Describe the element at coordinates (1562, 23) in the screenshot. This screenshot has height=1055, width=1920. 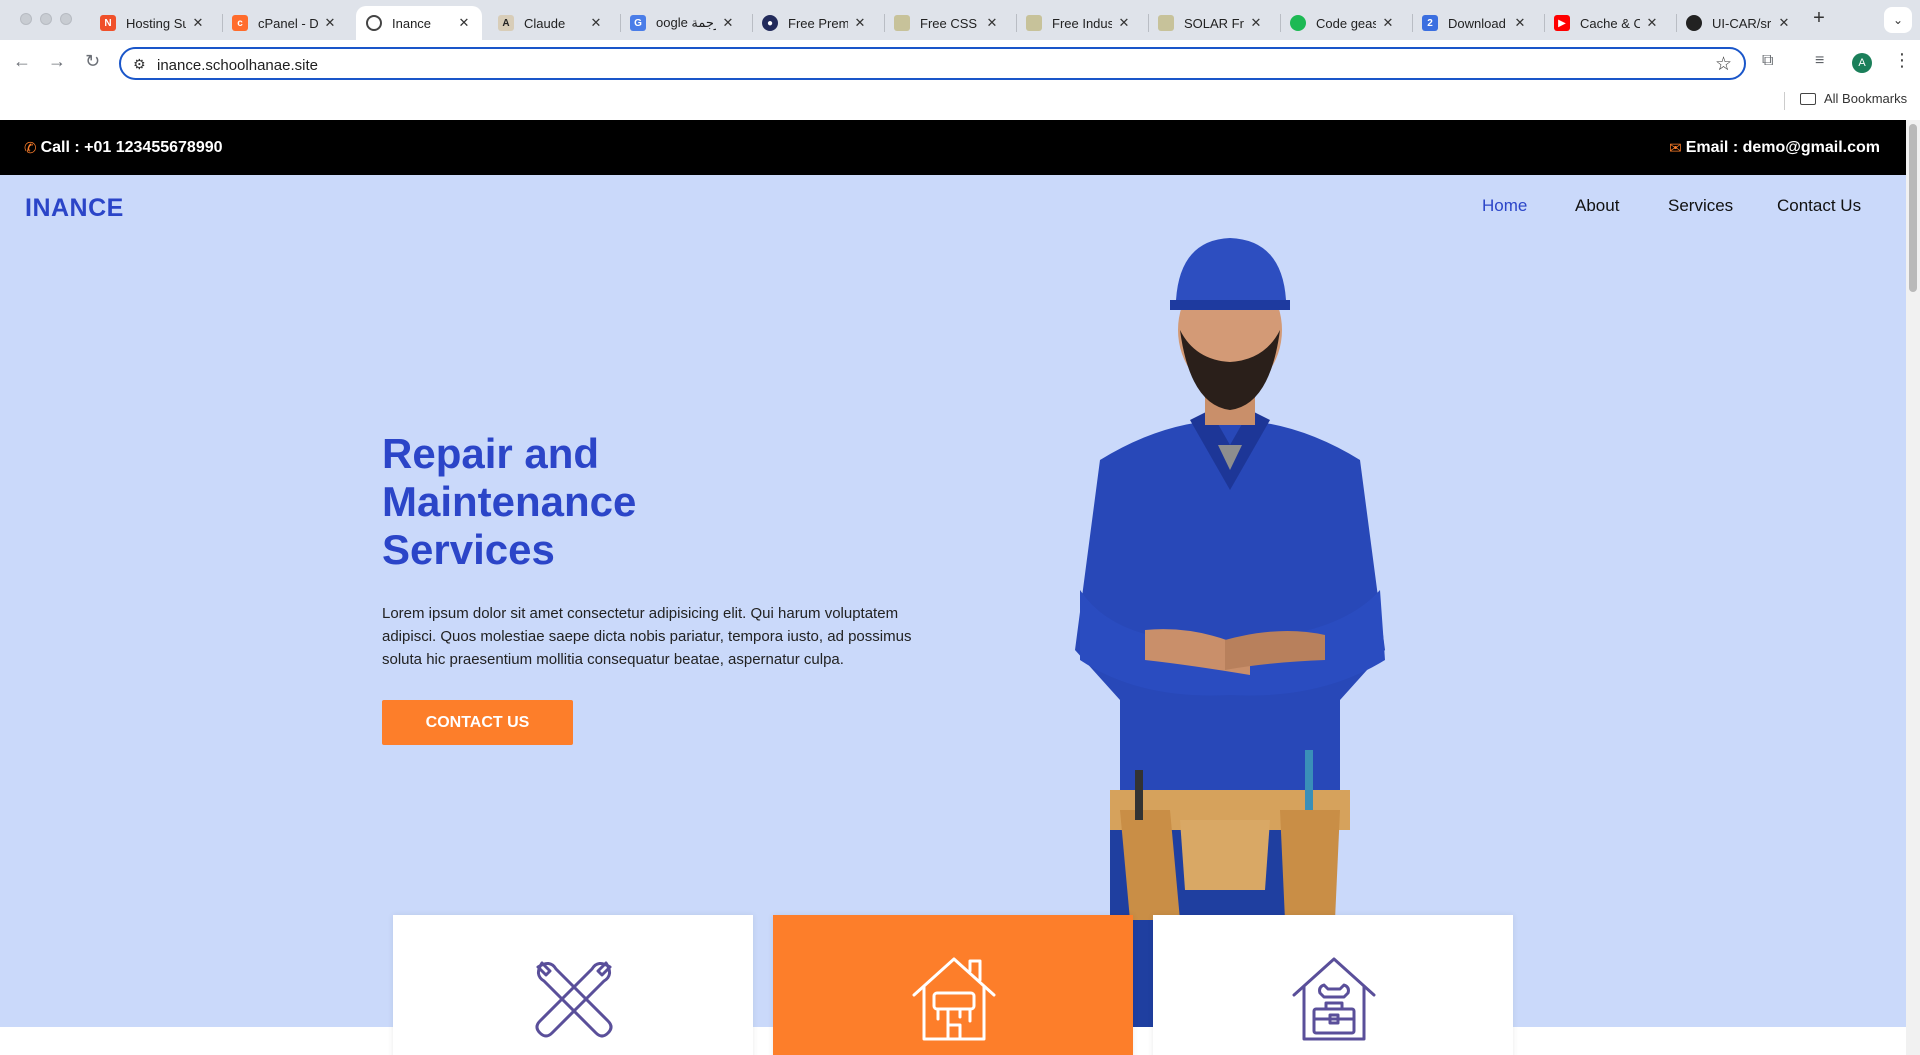
I see `youtube-icon: ▶` at that location.